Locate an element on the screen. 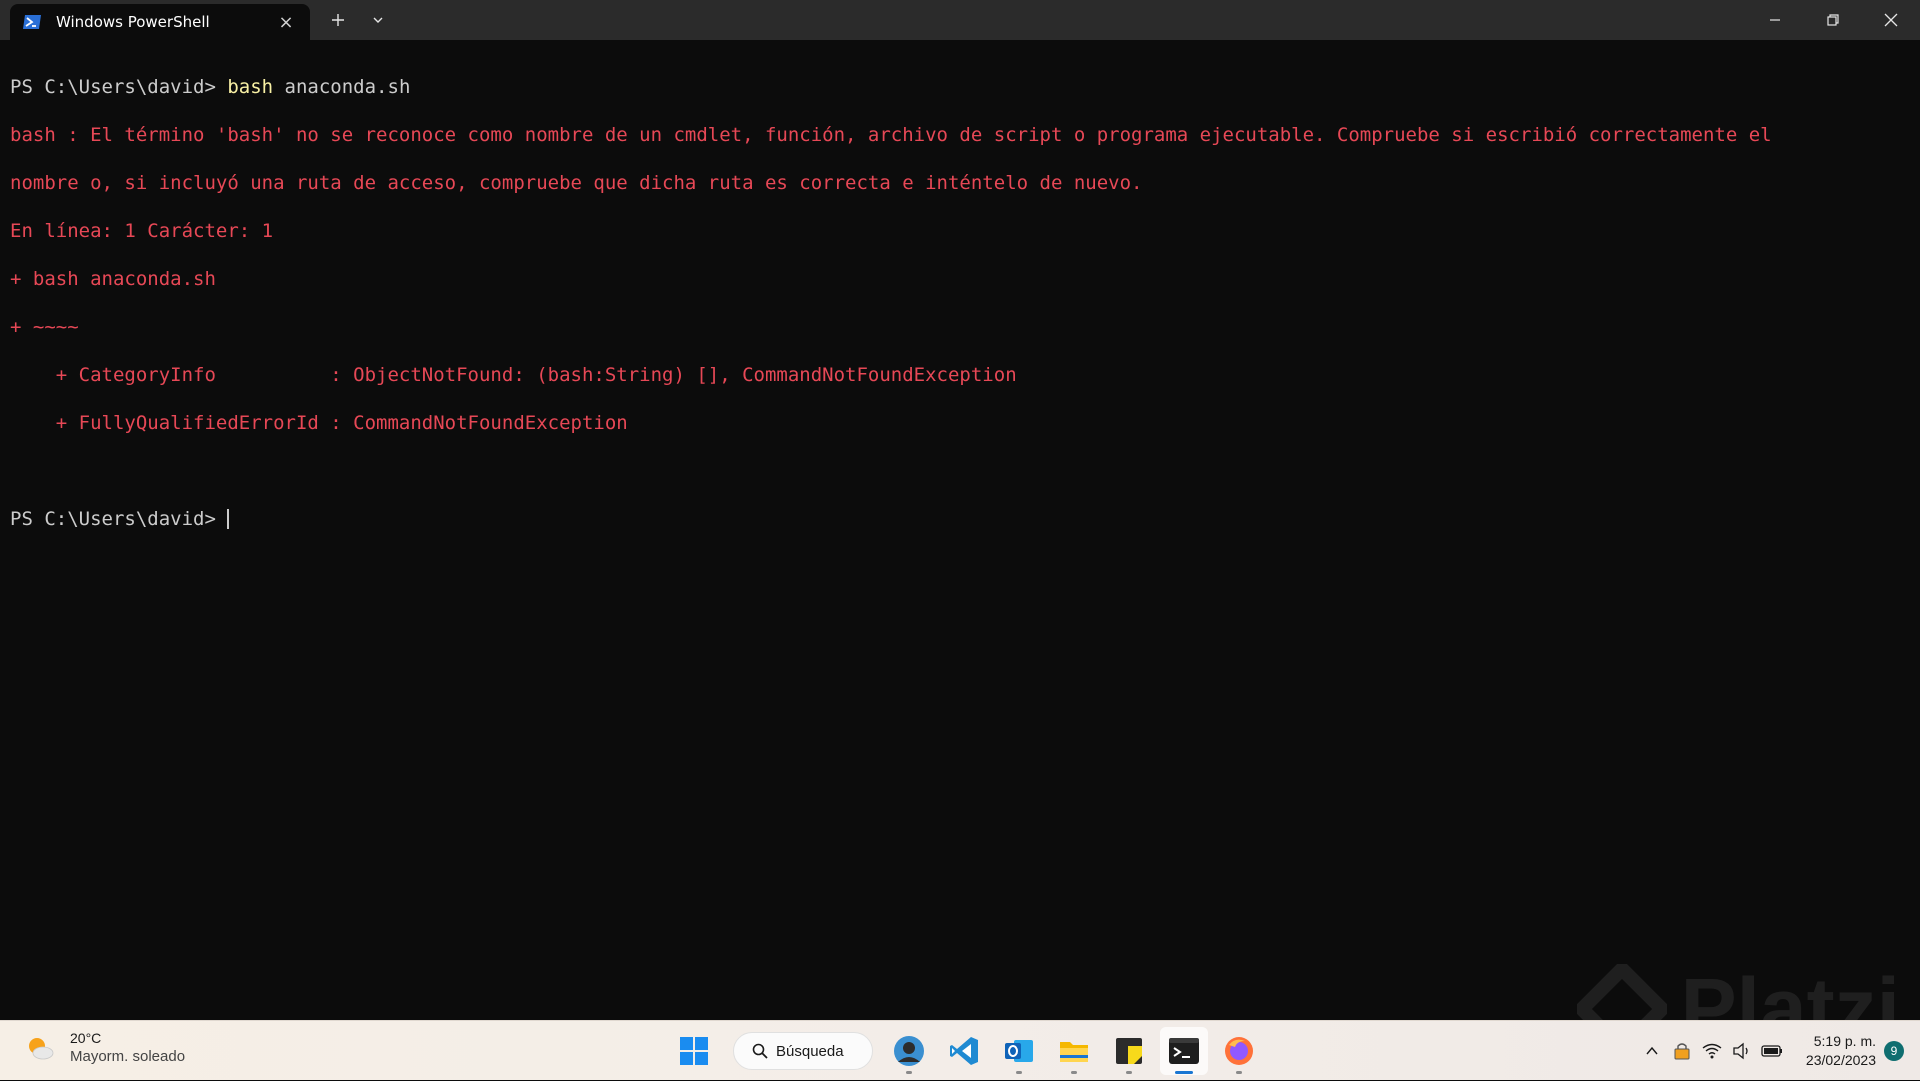  notification-badge: 9 is located at coordinates (1894, 1051).